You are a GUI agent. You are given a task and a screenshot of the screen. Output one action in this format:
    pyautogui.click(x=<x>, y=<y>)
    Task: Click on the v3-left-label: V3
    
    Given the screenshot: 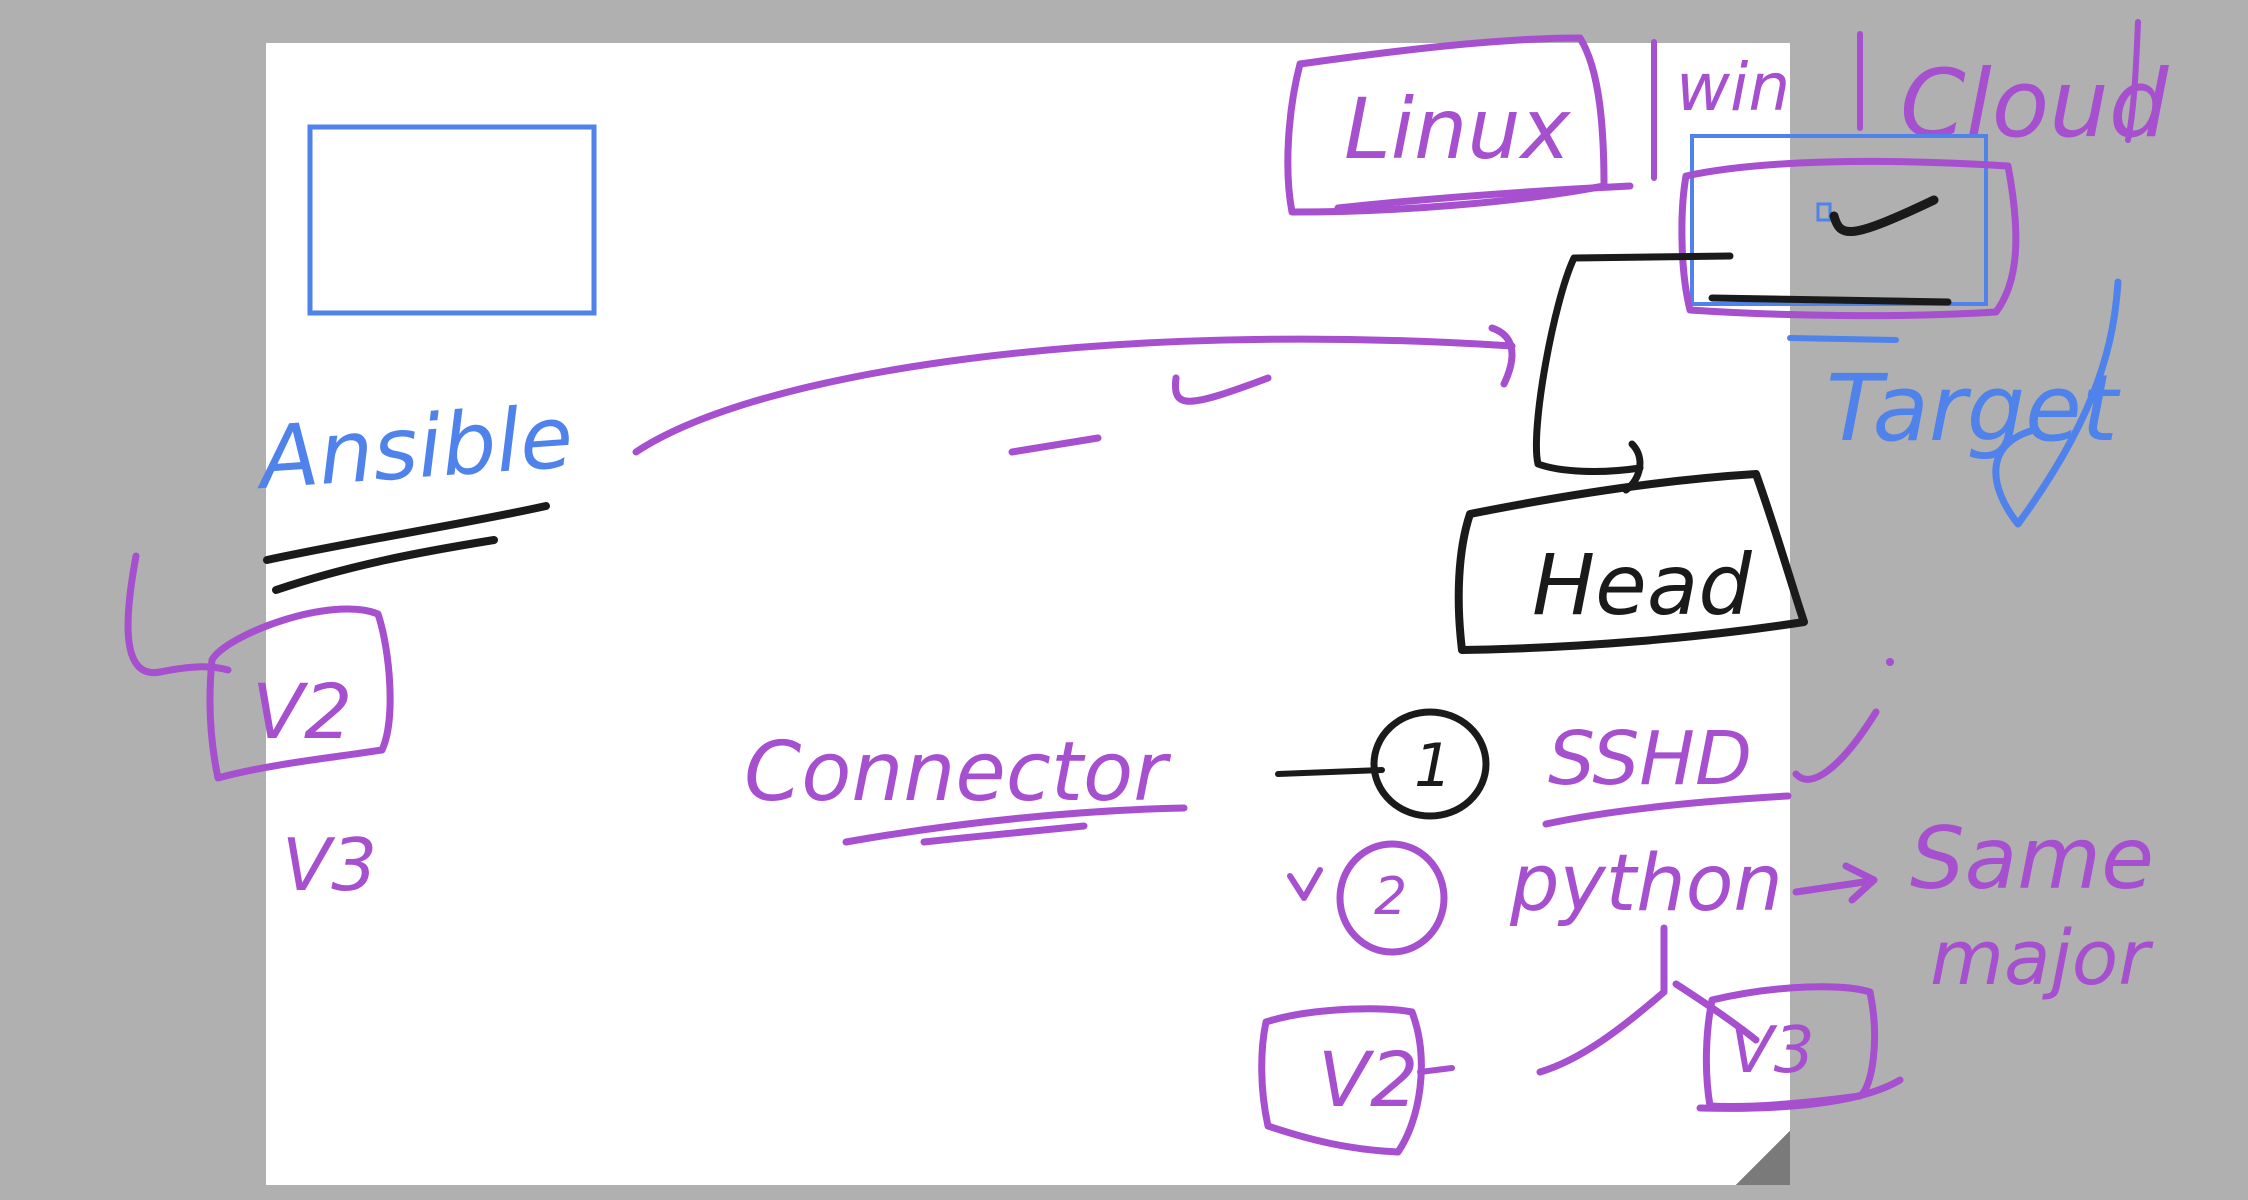 What is the action you would take?
    pyautogui.click(x=329, y=865)
    